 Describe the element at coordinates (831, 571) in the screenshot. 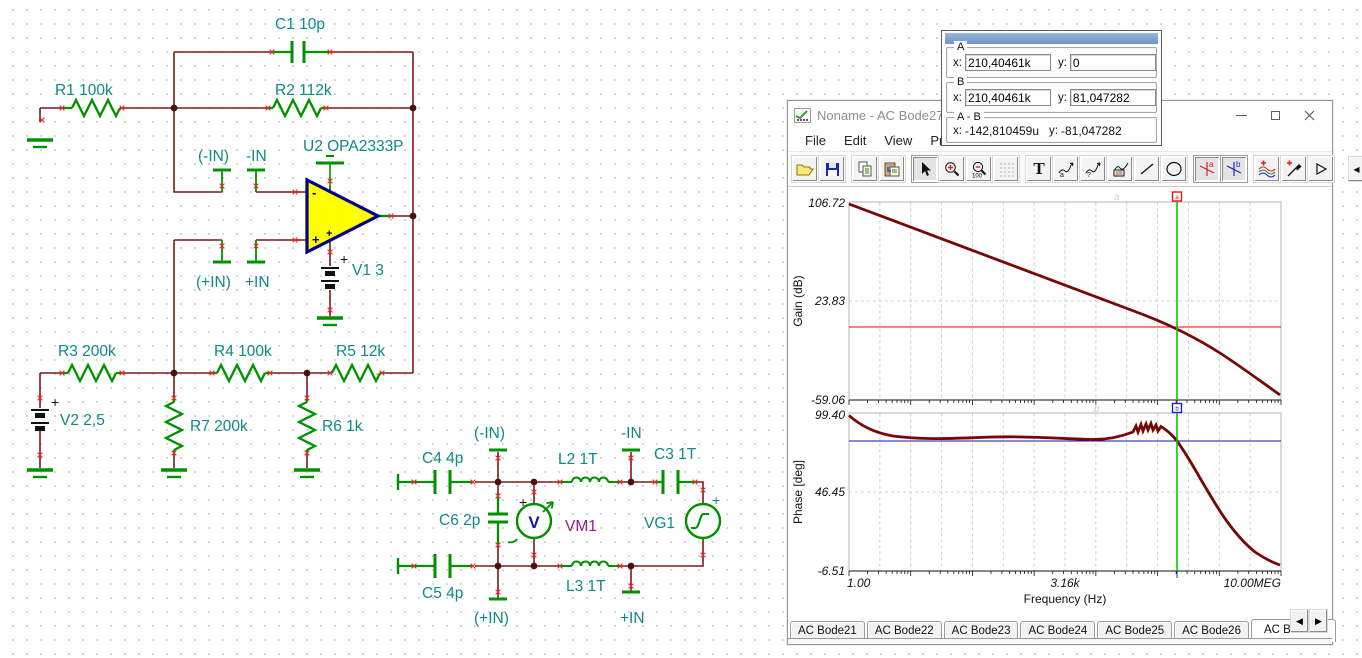

I see `phase-tick-bottom: -6.51` at that location.